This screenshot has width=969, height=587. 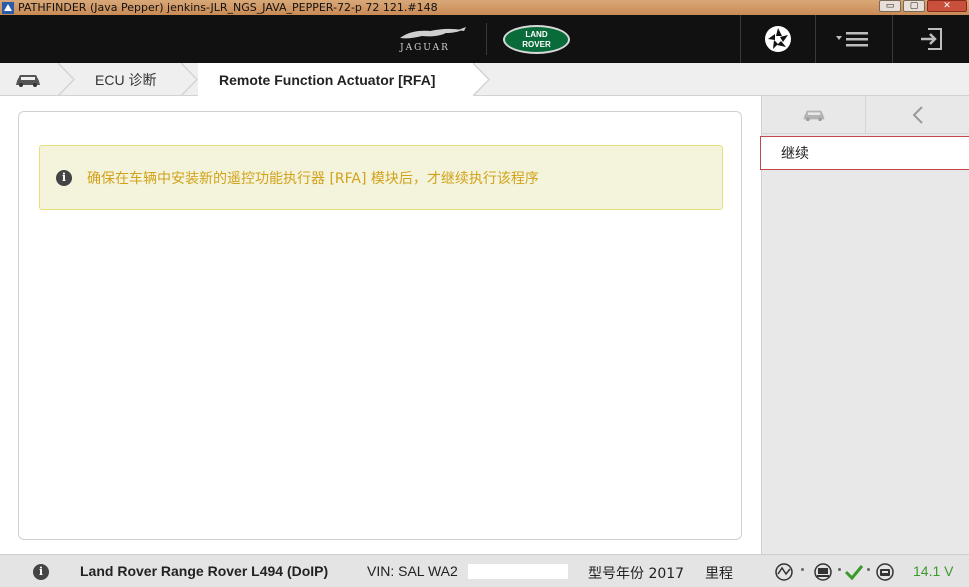 I want to click on mileage-label: 里程, so click(x=719, y=574).